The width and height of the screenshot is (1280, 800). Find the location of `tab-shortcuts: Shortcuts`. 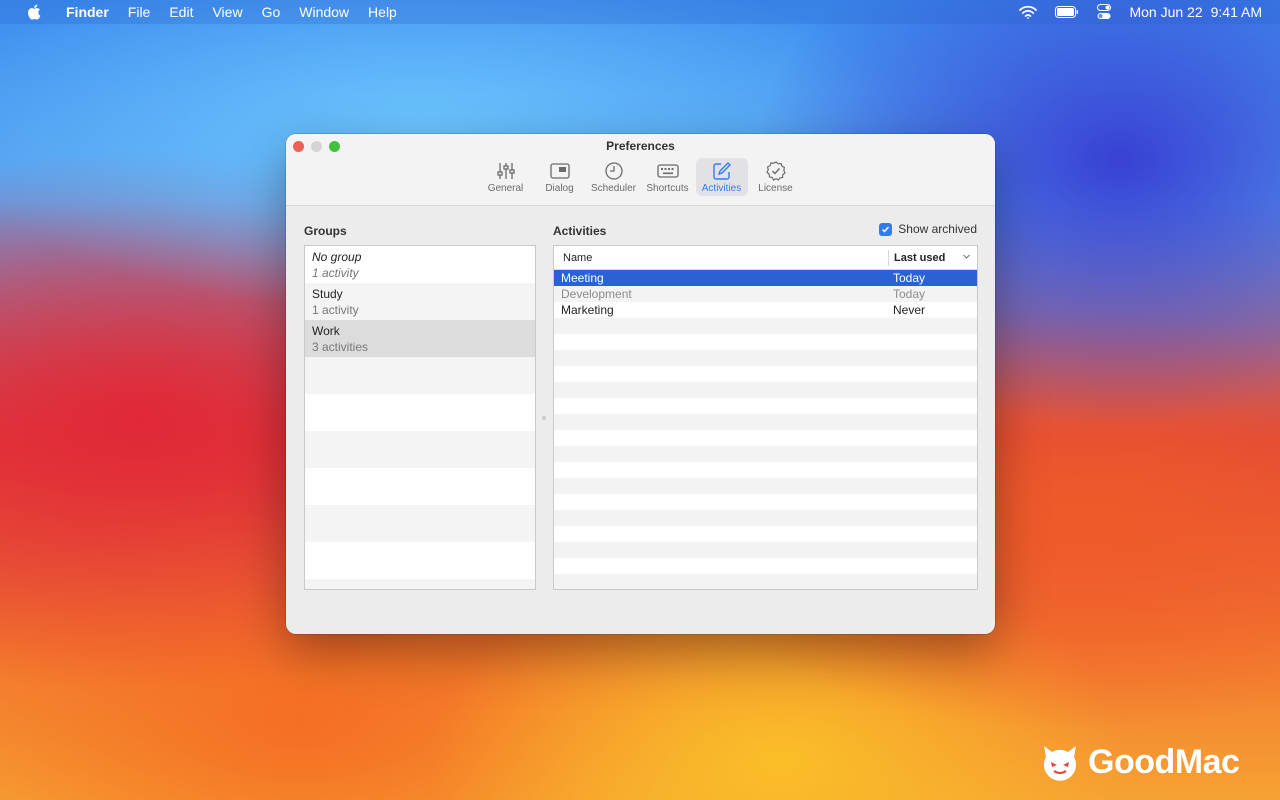

tab-shortcuts: Shortcuts is located at coordinates (668, 177).